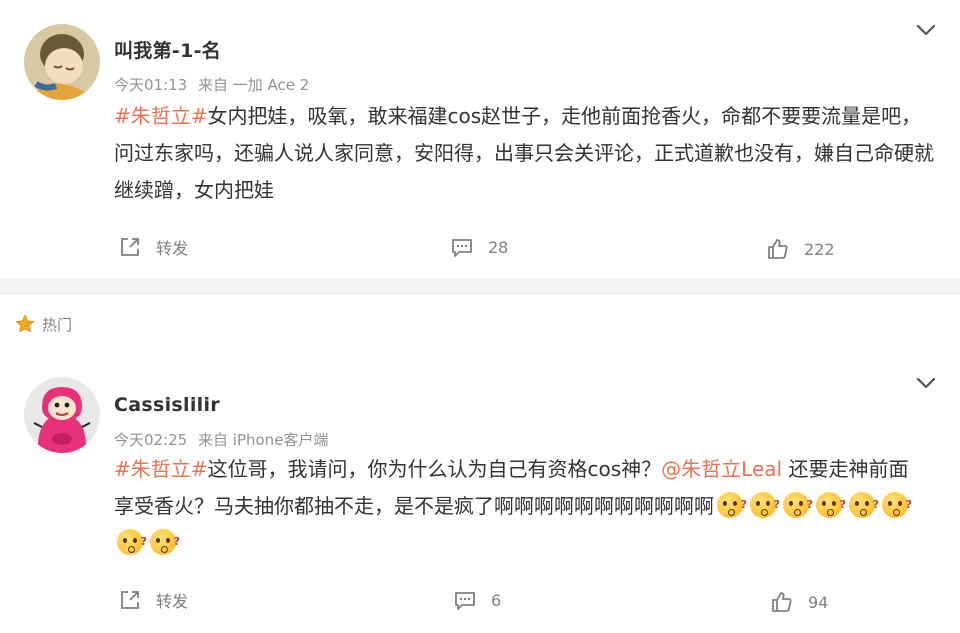  I want to click on comment-count: 28, so click(498, 247).